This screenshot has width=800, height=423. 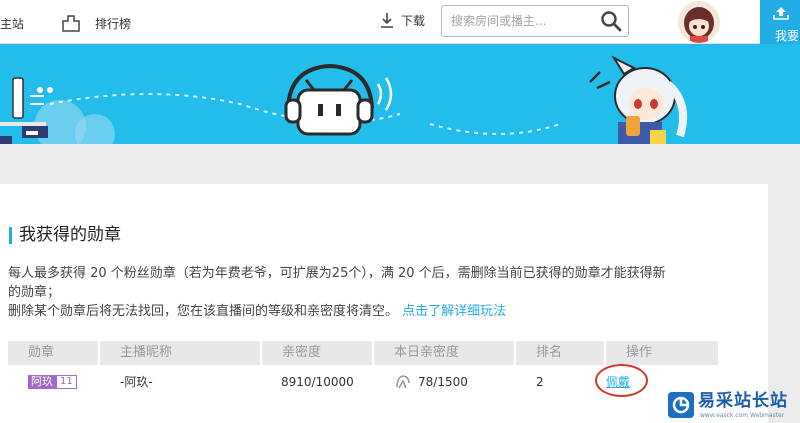 What do you see at coordinates (317, 353) in the screenshot?
I see `header-intimacy: 亲密度` at bounding box center [317, 353].